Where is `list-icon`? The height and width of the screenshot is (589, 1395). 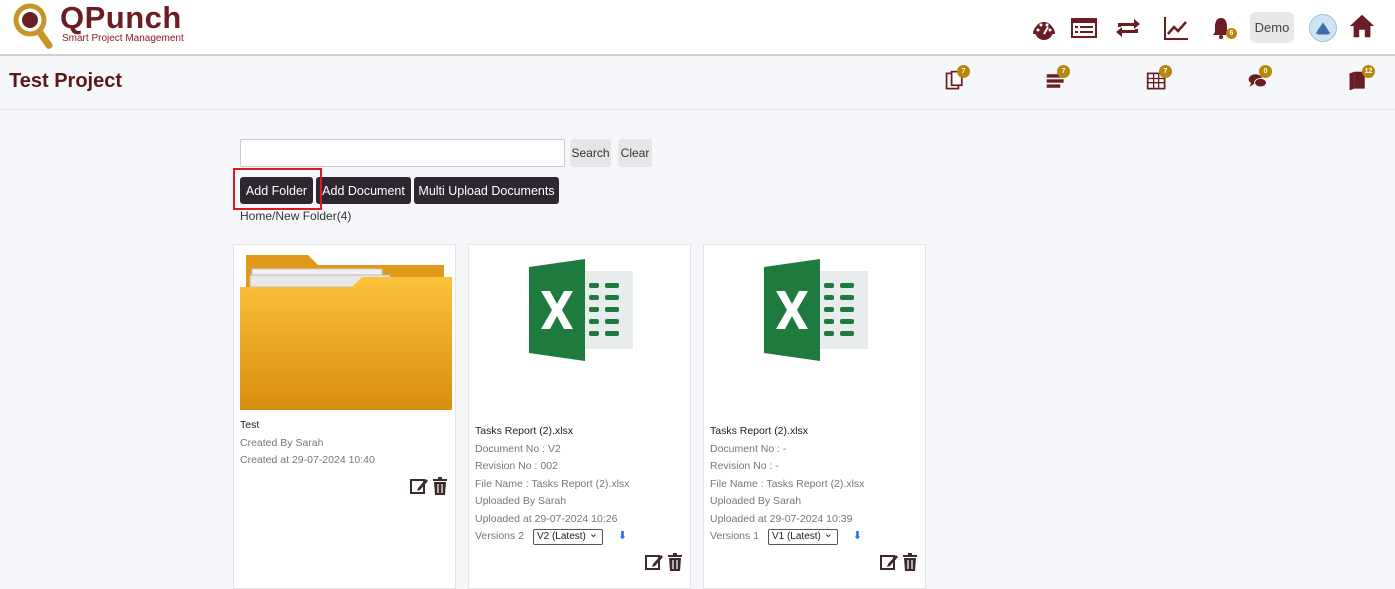
list-icon is located at coordinates (1084, 28).